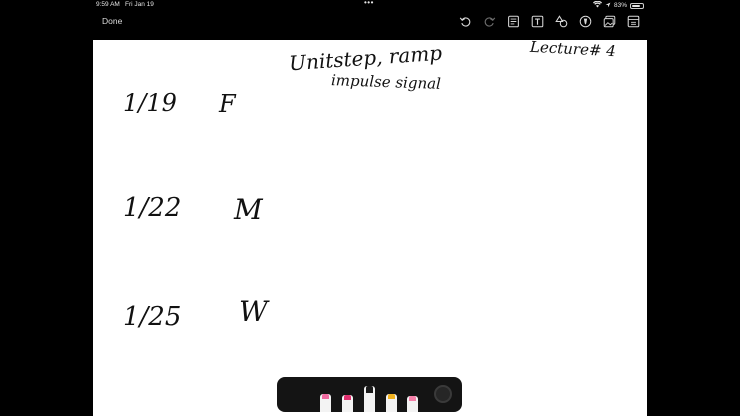  What do you see at coordinates (391, 403) in the screenshot?
I see `pencil-yellow` at bounding box center [391, 403].